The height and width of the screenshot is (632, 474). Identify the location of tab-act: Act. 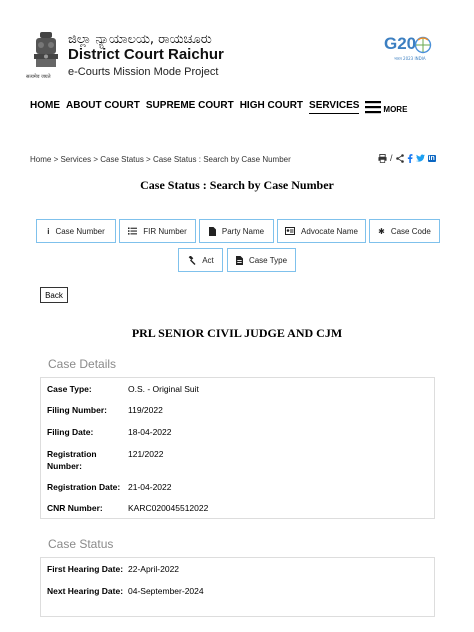
(200, 260).